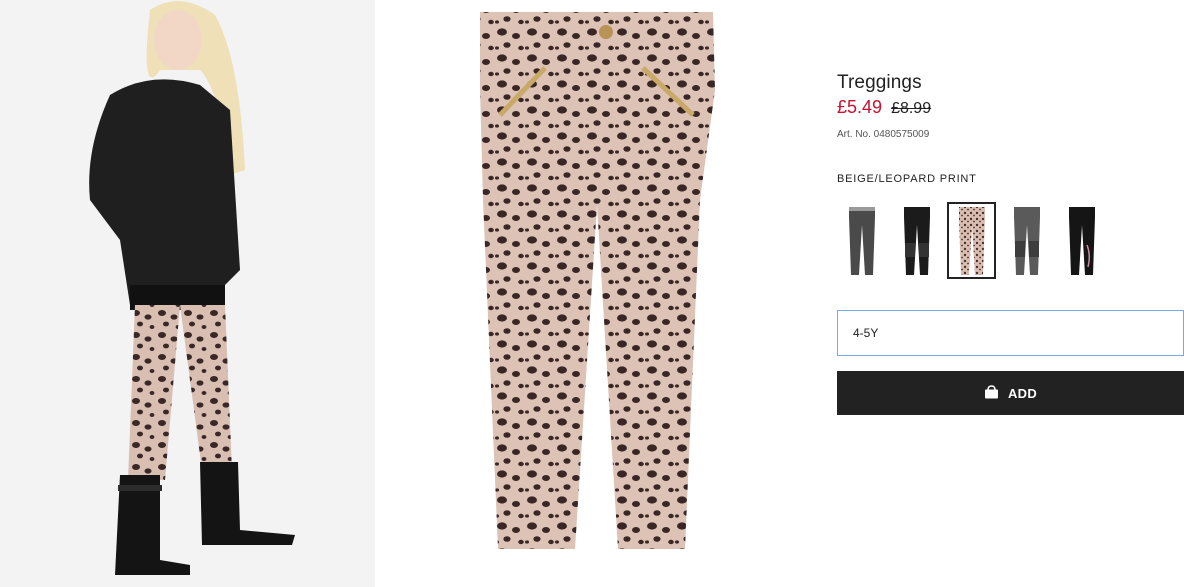  I want to click on selected-color-label: BEIGE/LEOPARD PRINT, so click(907, 179).